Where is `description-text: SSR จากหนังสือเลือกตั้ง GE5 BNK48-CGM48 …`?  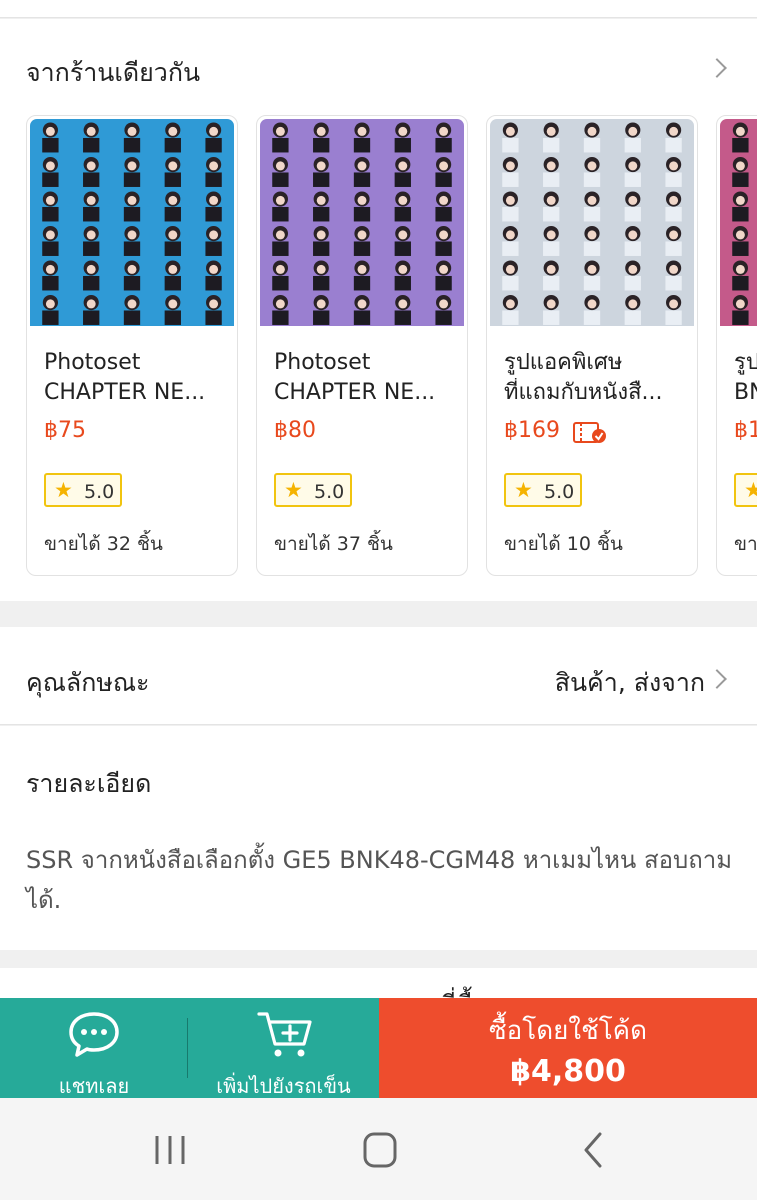 description-text: SSR จากหนังสือเลือกตั้ง GE5 BNK48-CGM48 … is located at coordinates (379, 880).